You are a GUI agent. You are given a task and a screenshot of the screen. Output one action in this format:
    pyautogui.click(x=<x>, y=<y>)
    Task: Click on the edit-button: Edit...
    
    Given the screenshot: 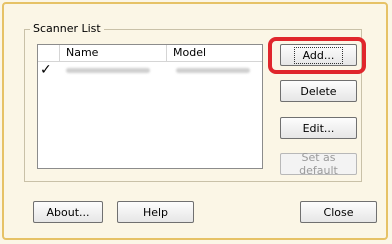 What is the action you would take?
    pyautogui.click(x=318, y=128)
    